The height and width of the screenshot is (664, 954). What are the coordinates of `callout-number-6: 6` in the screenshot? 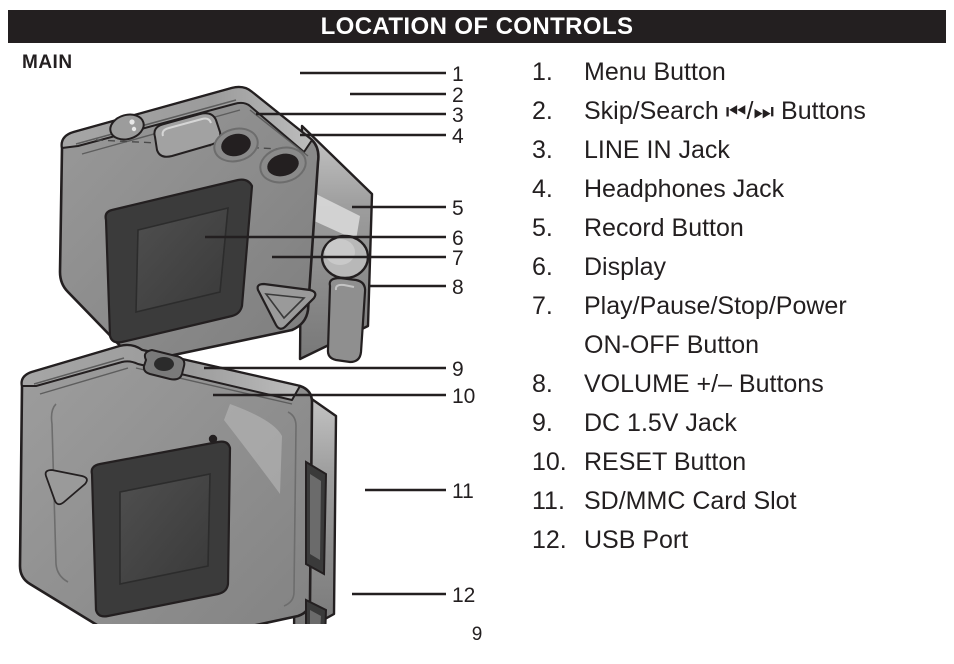 It's located at (458, 238).